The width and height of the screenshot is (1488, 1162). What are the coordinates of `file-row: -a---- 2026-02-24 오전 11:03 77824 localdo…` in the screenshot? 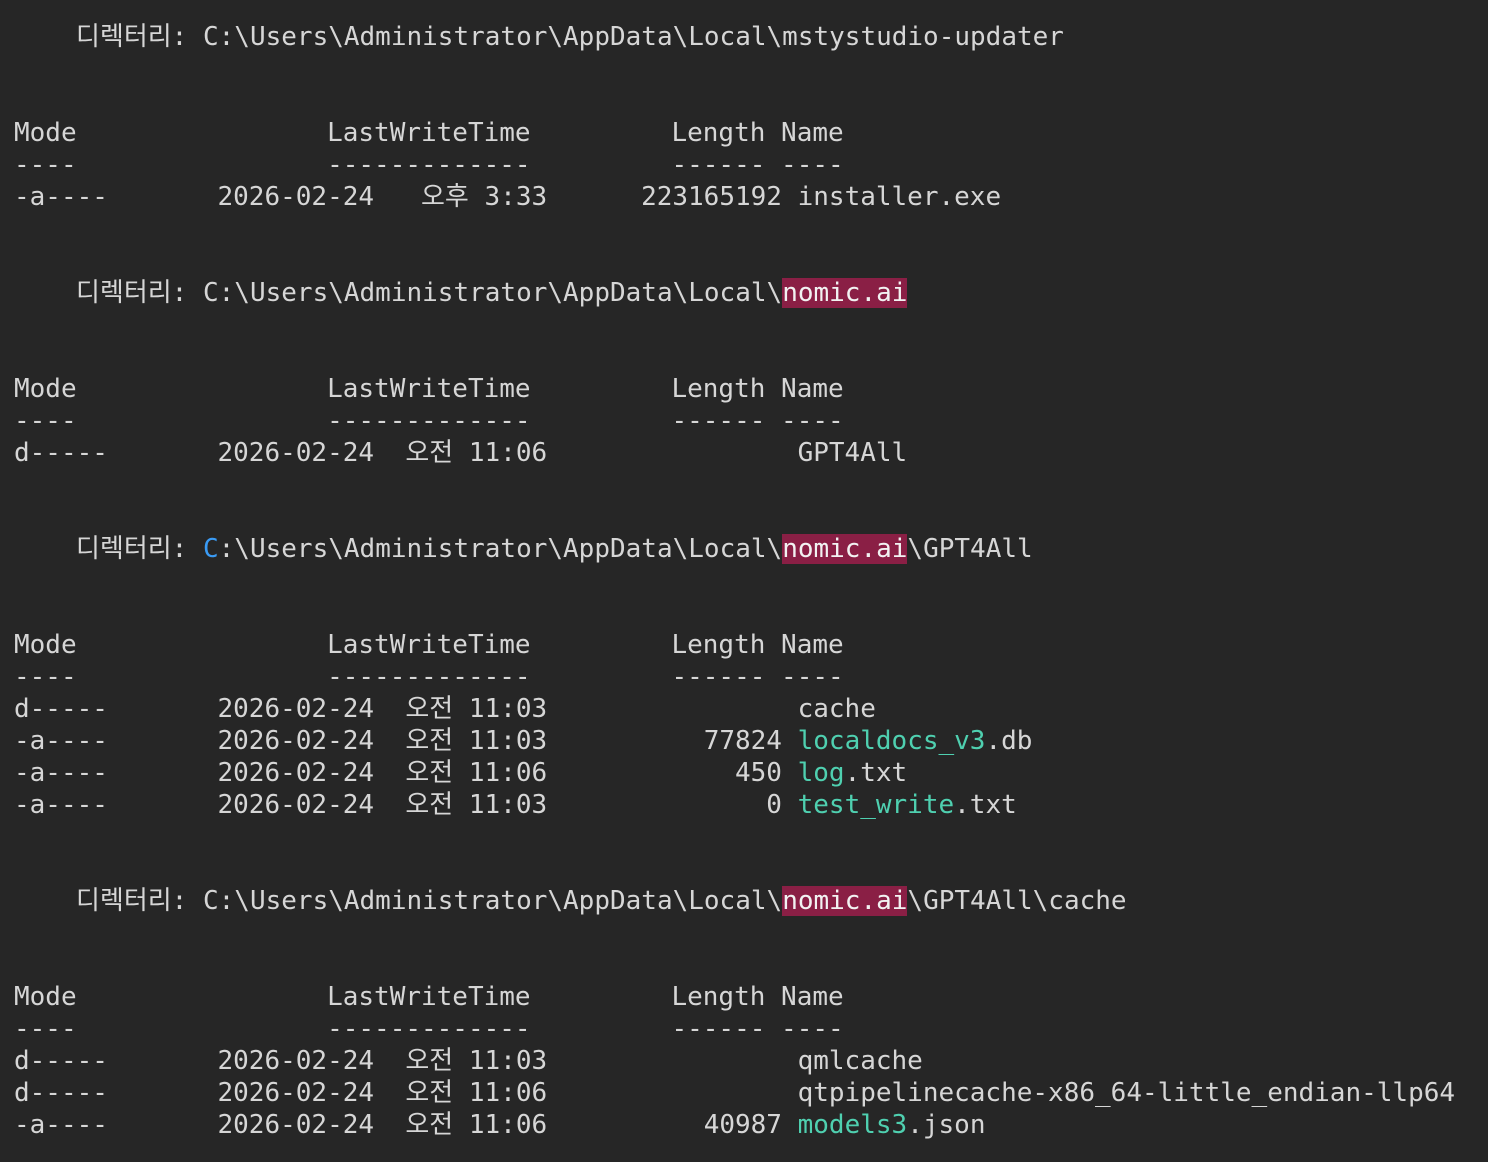 It's located at (523, 741).